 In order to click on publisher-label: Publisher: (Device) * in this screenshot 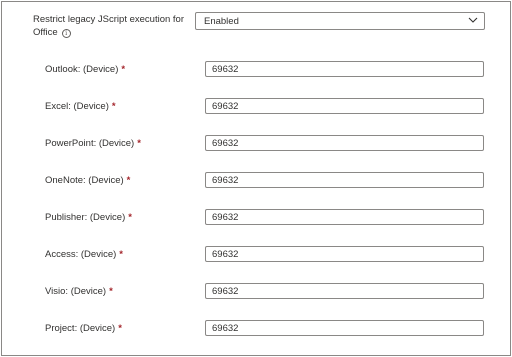, I will do `click(88, 217)`.